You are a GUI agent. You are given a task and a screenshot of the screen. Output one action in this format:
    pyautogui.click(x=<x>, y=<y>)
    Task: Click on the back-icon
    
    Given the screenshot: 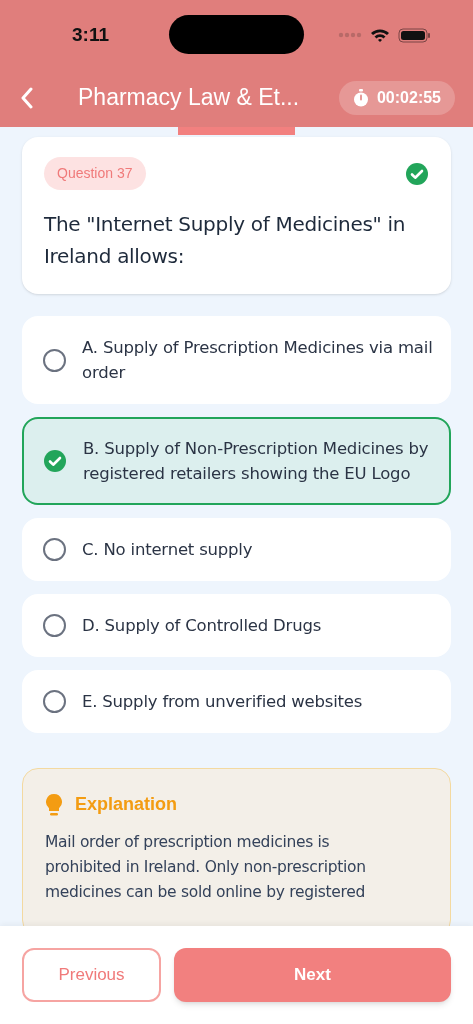 What is the action you would take?
    pyautogui.click(x=27, y=97)
    